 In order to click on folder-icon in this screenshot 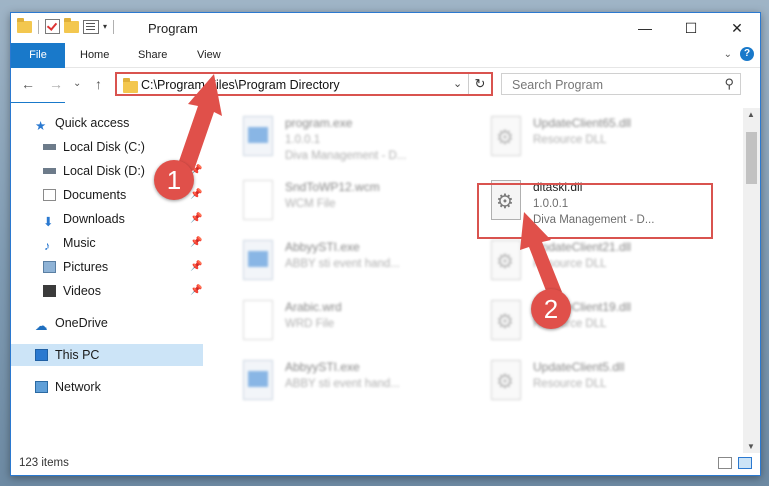, I will do `click(24, 25)`.